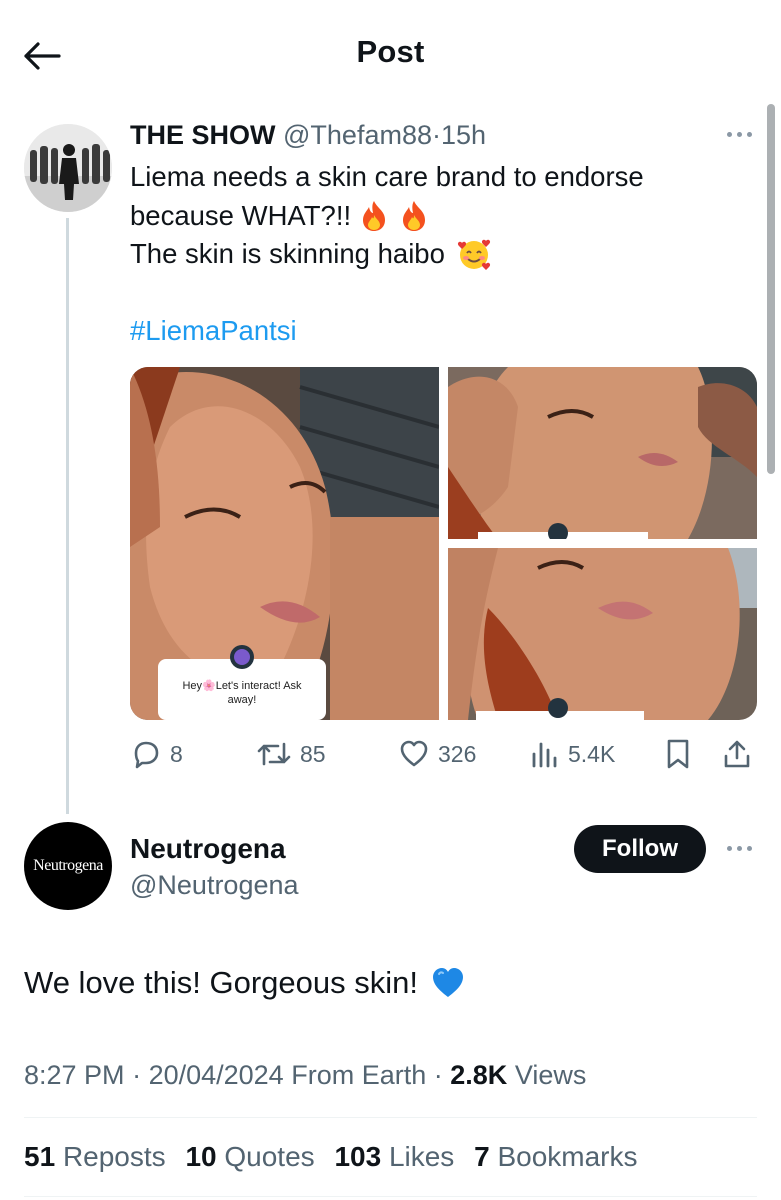 The height and width of the screenshot is (1200, 781). I want to click on tweet-text-line-1: Liema needs a skin care brand to endorse, so click(387, 176).